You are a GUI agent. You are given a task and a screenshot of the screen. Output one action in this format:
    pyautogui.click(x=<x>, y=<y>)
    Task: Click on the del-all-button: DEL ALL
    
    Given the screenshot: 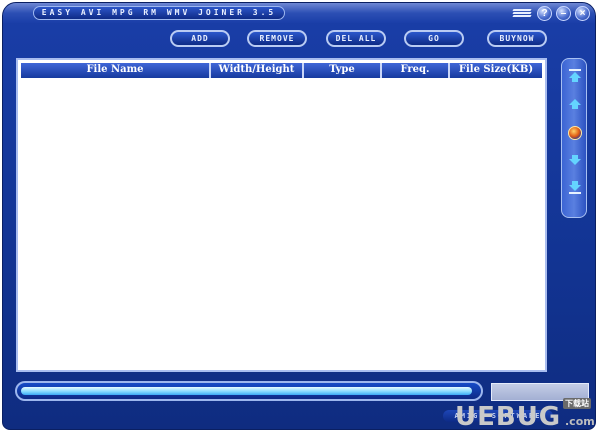 What is the action you would take?
    pyautogui.click(x=356, y=38)
    